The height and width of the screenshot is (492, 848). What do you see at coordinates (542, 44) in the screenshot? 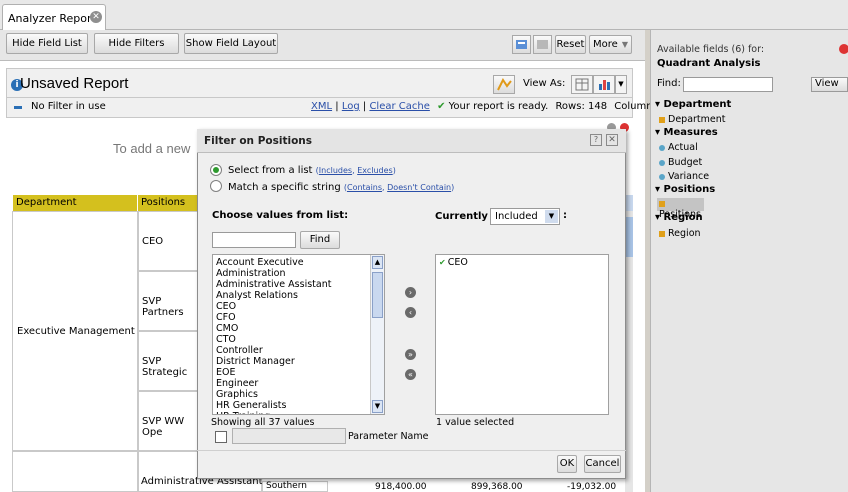
I see `redo-icon` at bounding box center [542, 44].